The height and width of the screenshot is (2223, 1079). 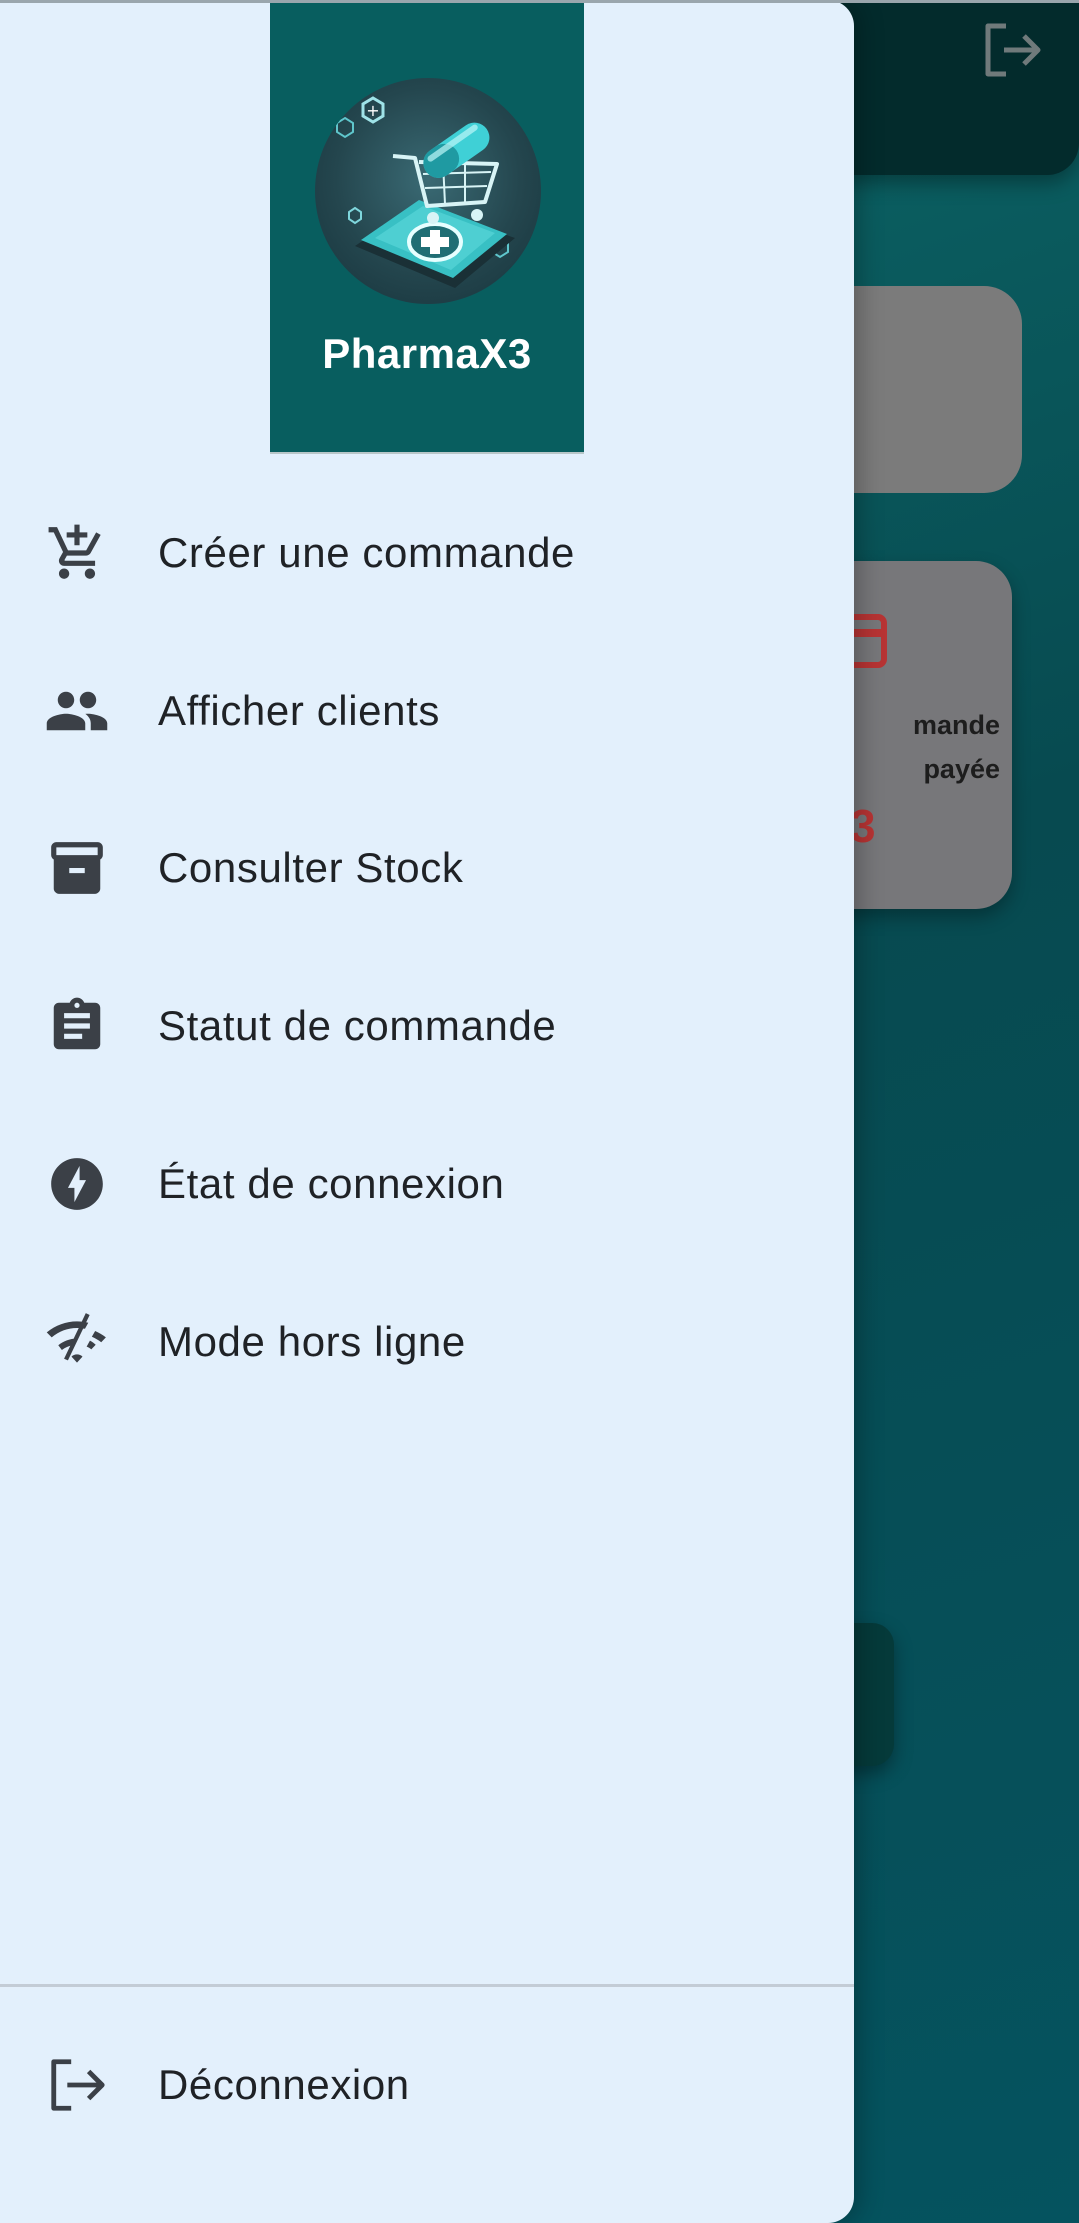 What do you see at coordinates (427, 1985) in the screenshot?
I see `drawer-divider` at bounding box center [427, 1985].